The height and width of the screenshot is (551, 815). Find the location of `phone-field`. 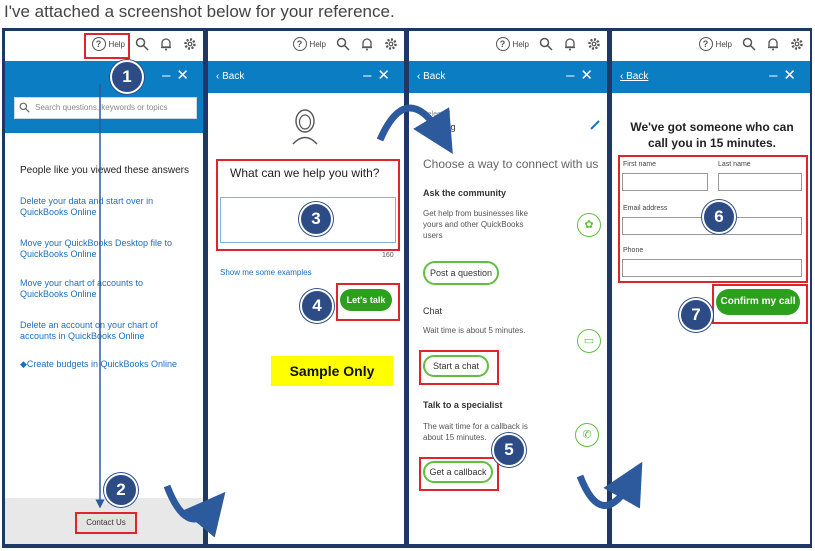

phone-field is located at coordinates (712, 268).